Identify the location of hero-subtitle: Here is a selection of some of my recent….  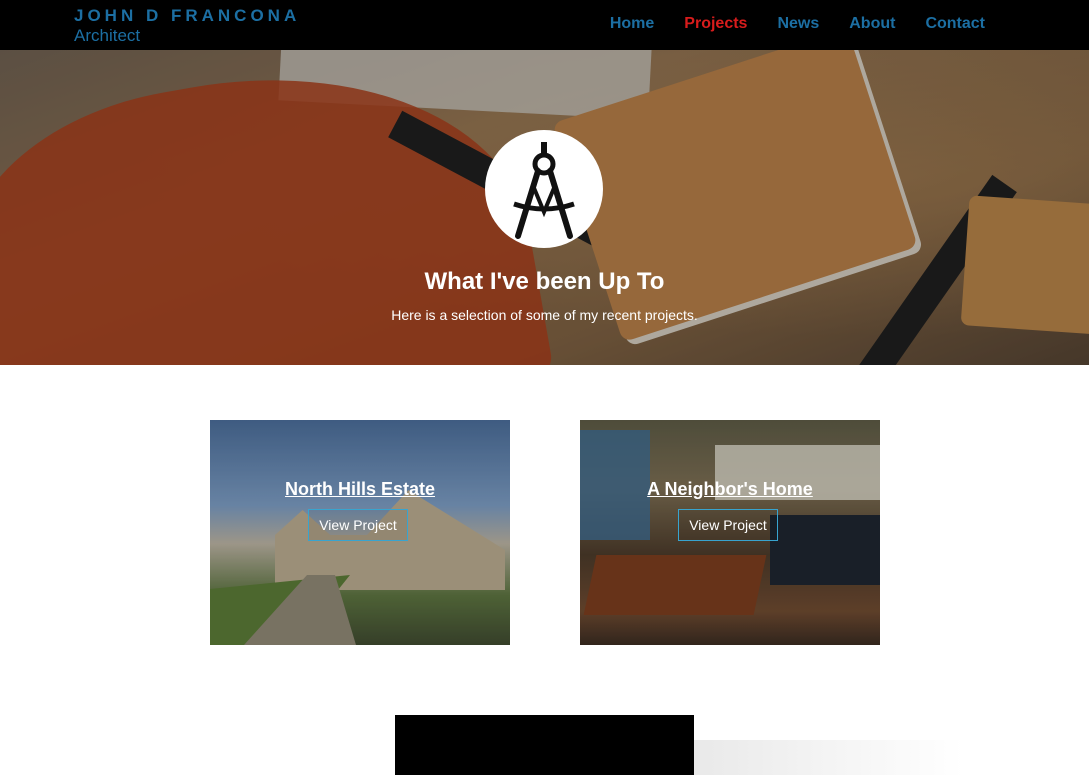
(544, 315).